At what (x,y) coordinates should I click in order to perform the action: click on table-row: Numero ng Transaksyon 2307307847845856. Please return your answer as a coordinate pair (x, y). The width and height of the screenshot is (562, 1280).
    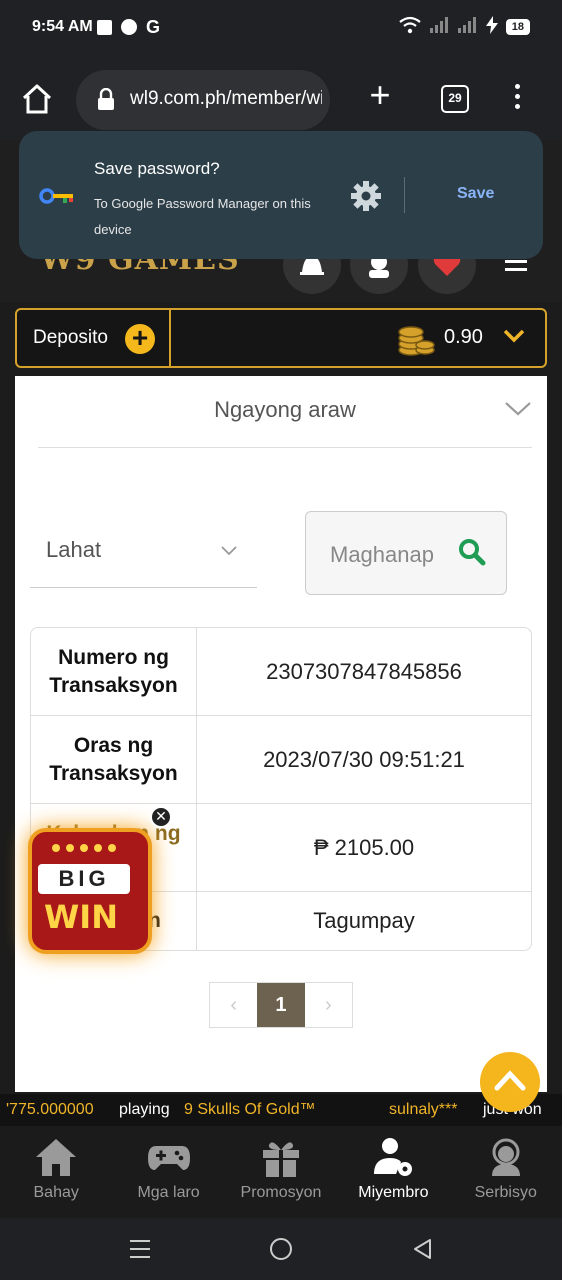
    Looking at the image, I should click on (281, 672).